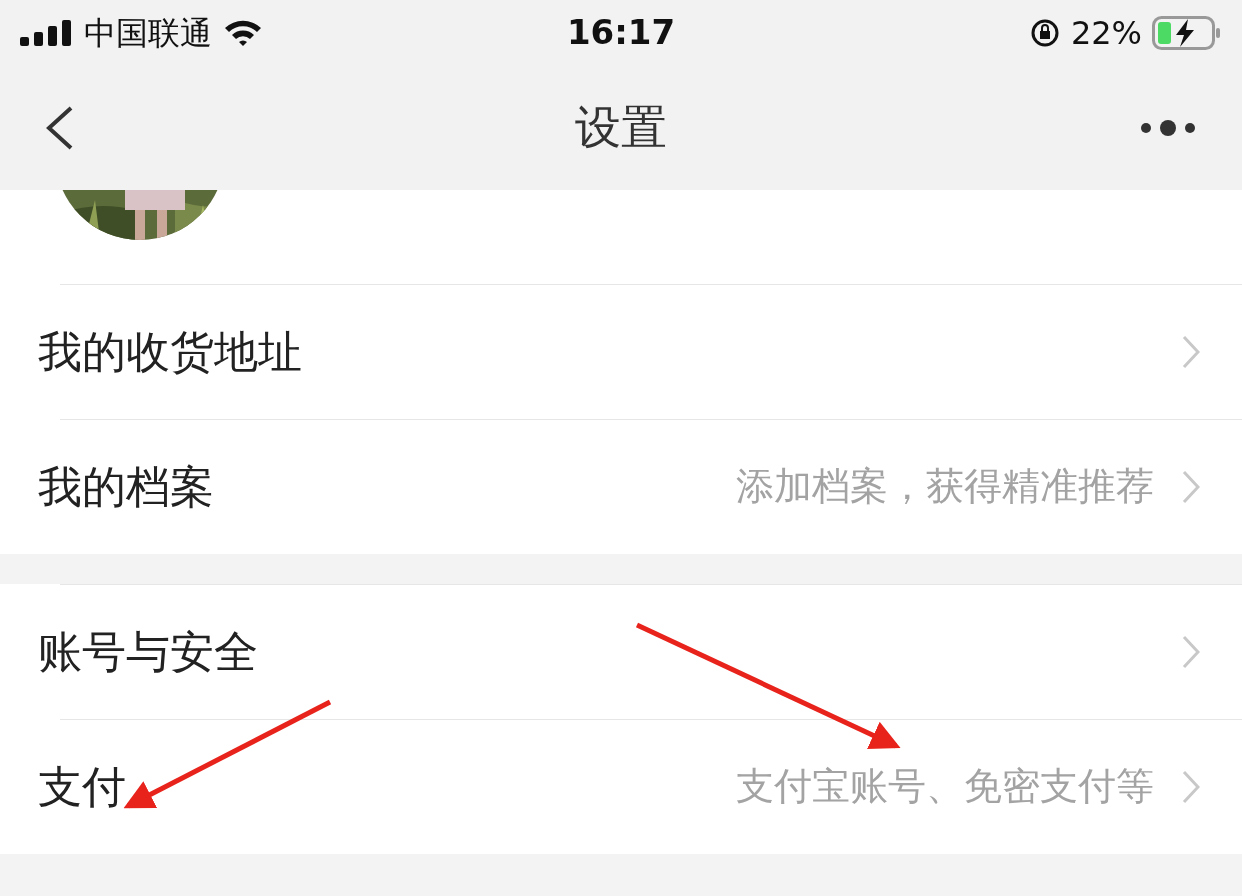 The width and height of the screenshot is (1242, 896). I want to click on back-icon, so click(59, 127).